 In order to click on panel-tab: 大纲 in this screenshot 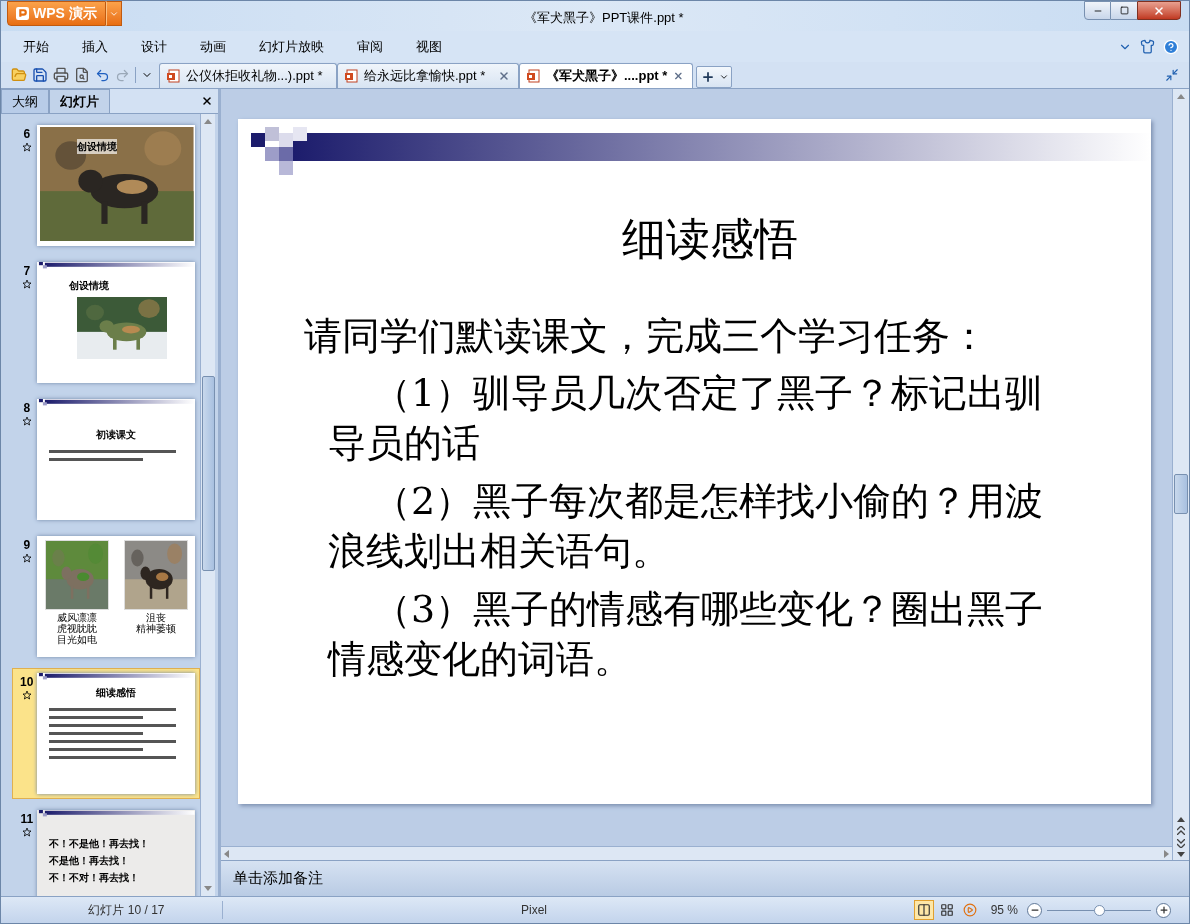, I will do `click(25, 101)`.